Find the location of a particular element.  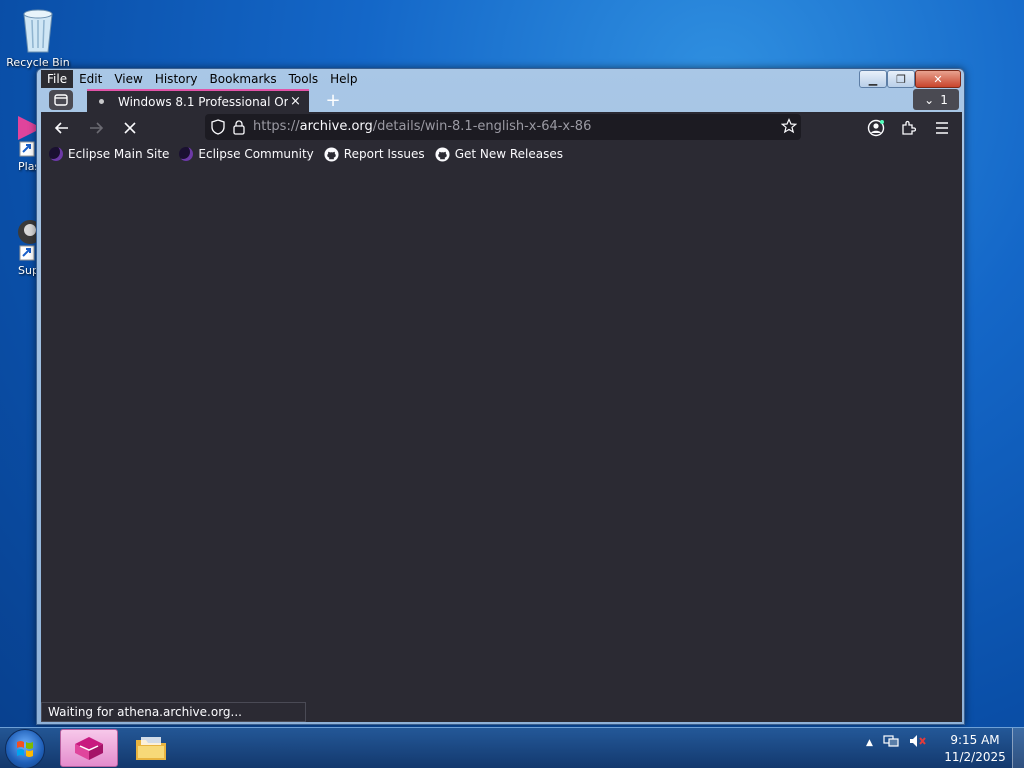

stop-x-icon is located at coordinates (130, 128).